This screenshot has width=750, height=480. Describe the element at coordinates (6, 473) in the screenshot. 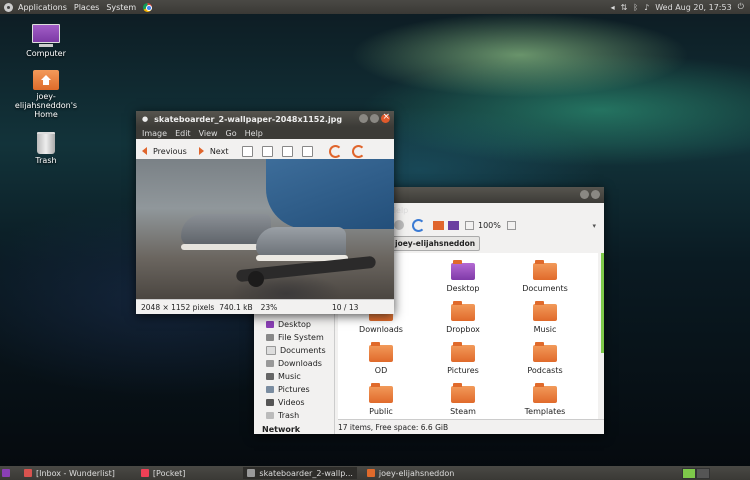

I see `show-desktop-icon` at that location.